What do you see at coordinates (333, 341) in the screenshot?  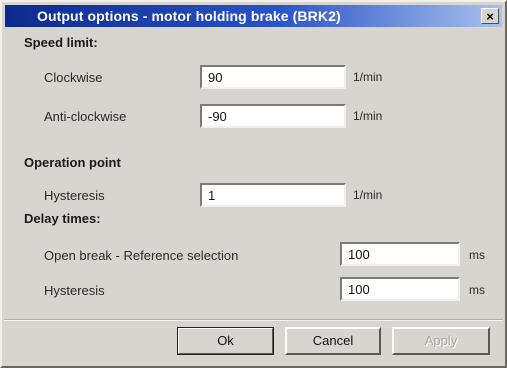 I see `cancel-button: Cancel` at bounding box center [333, 341].